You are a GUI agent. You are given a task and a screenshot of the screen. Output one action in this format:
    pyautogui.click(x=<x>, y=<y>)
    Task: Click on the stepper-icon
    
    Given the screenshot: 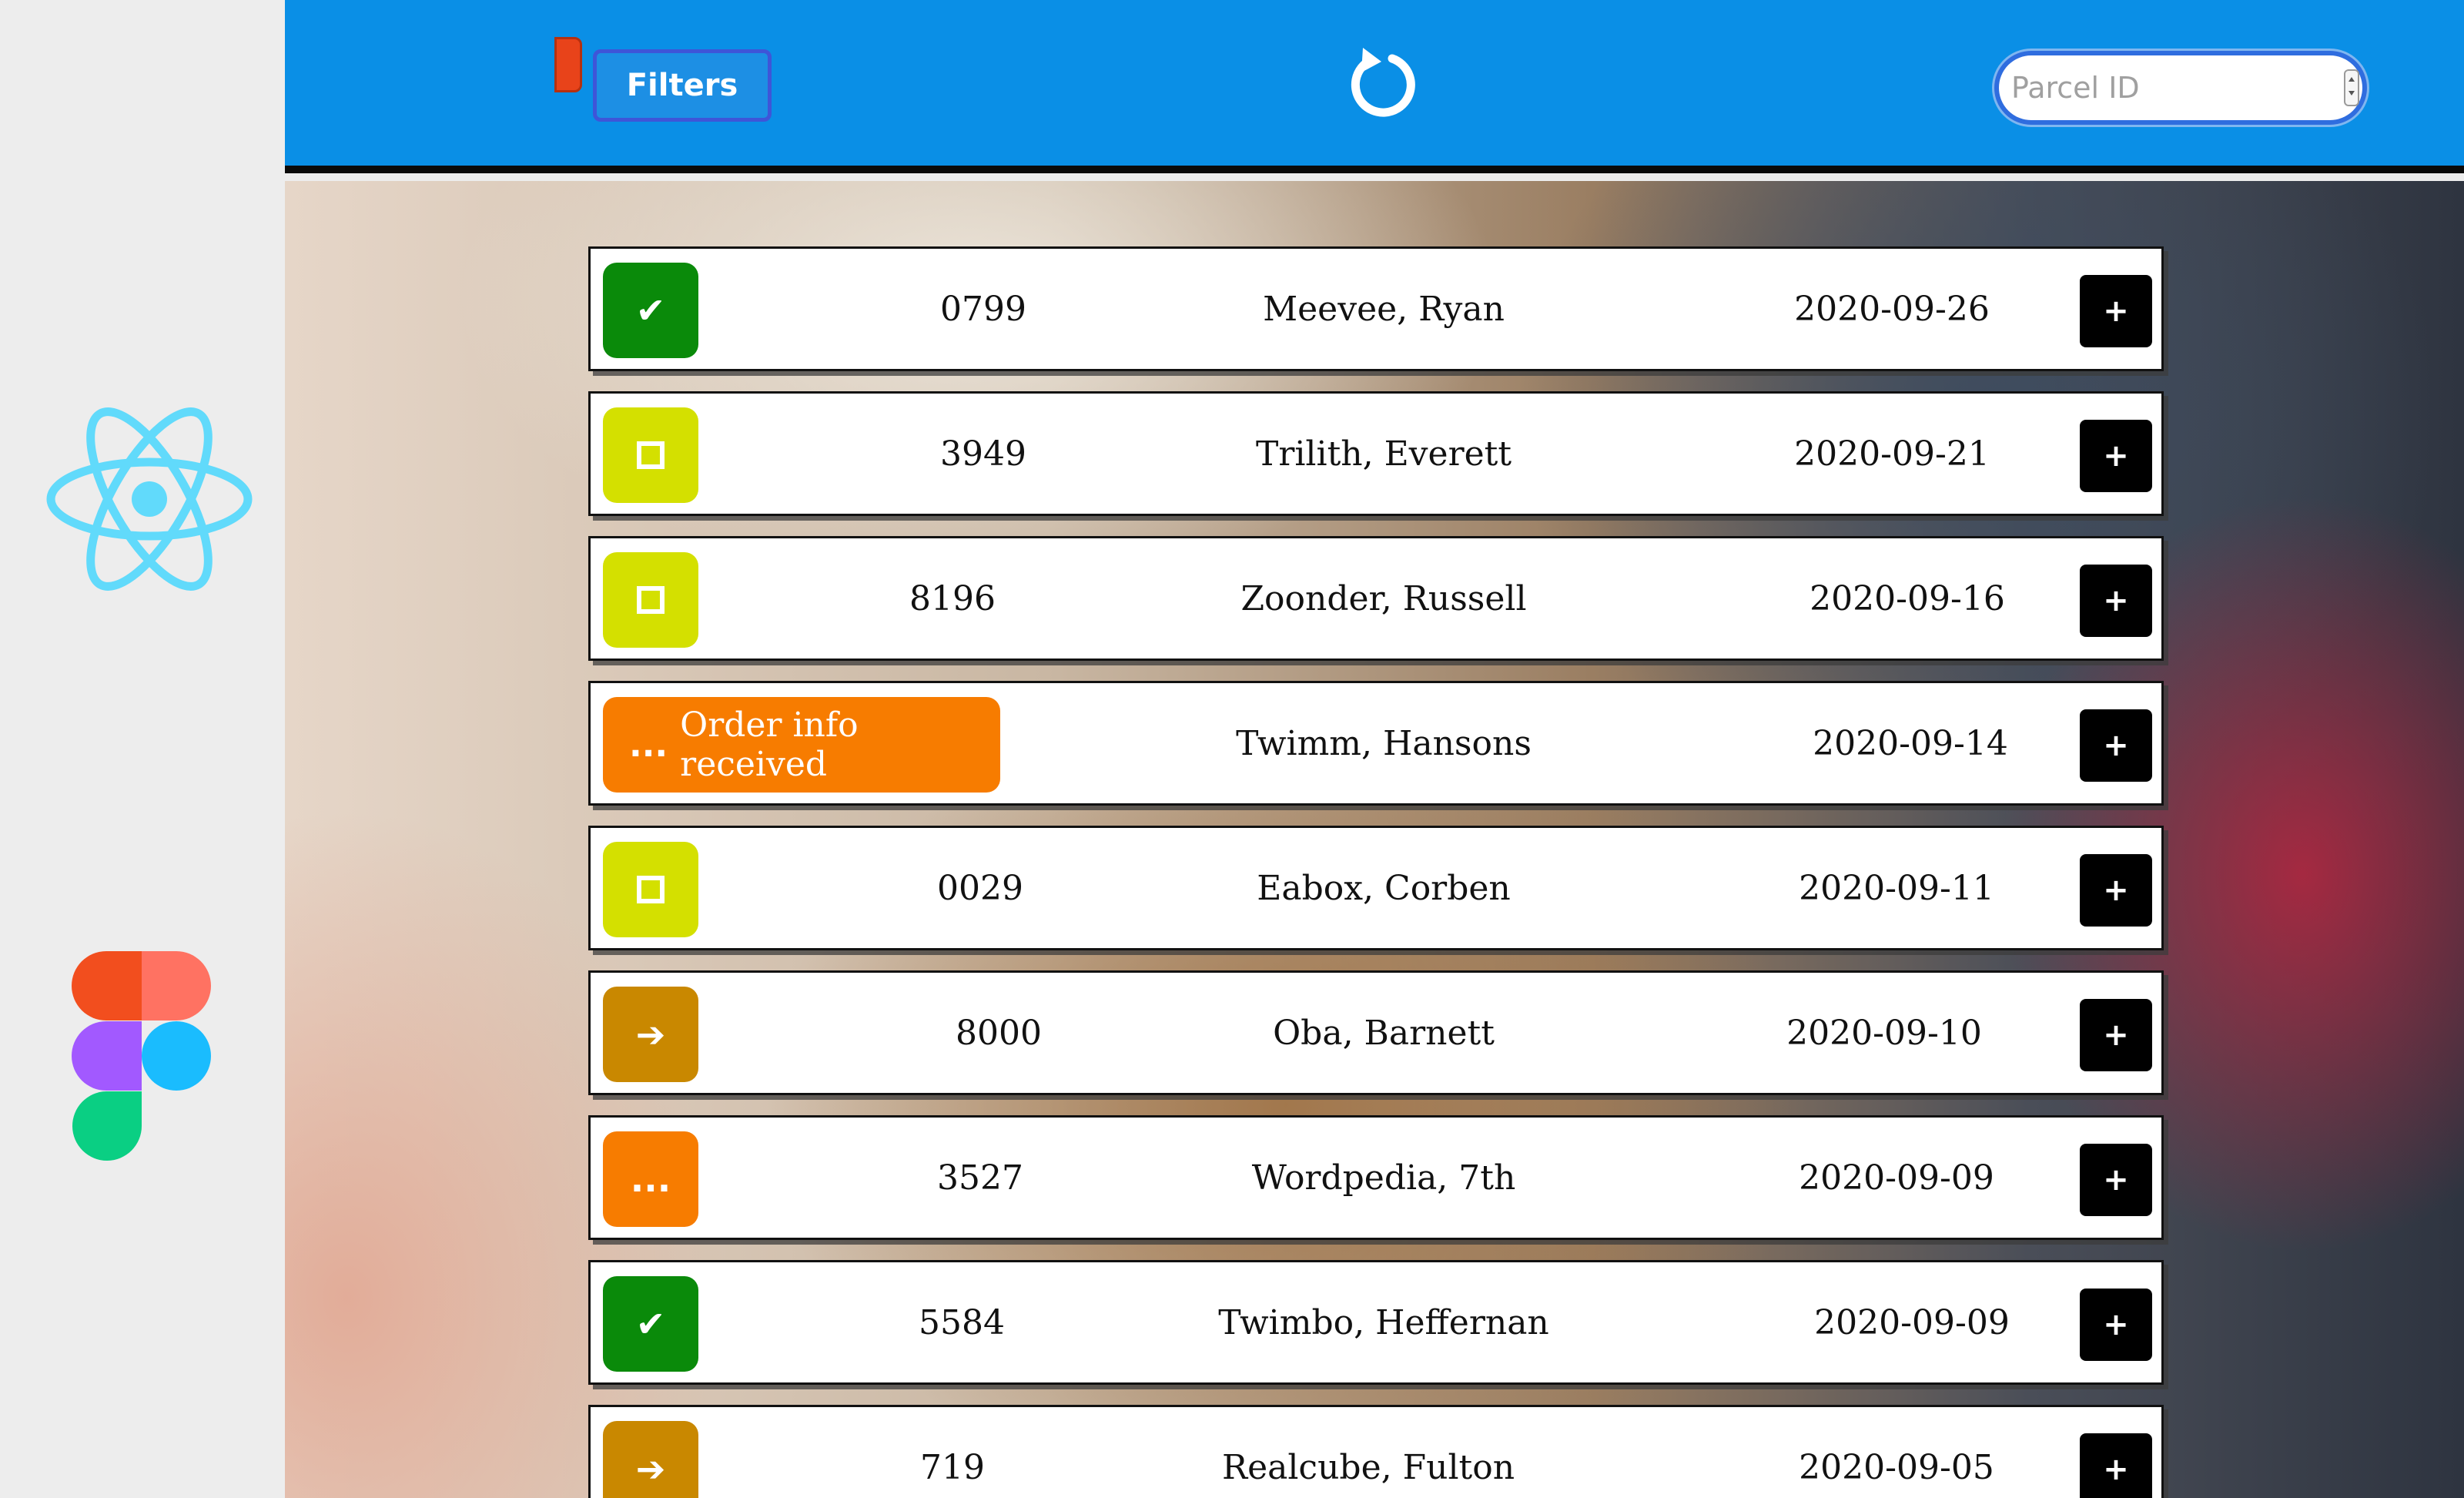 What is the action you would take?
    pyautogui.click(x=2351, y=87)
    